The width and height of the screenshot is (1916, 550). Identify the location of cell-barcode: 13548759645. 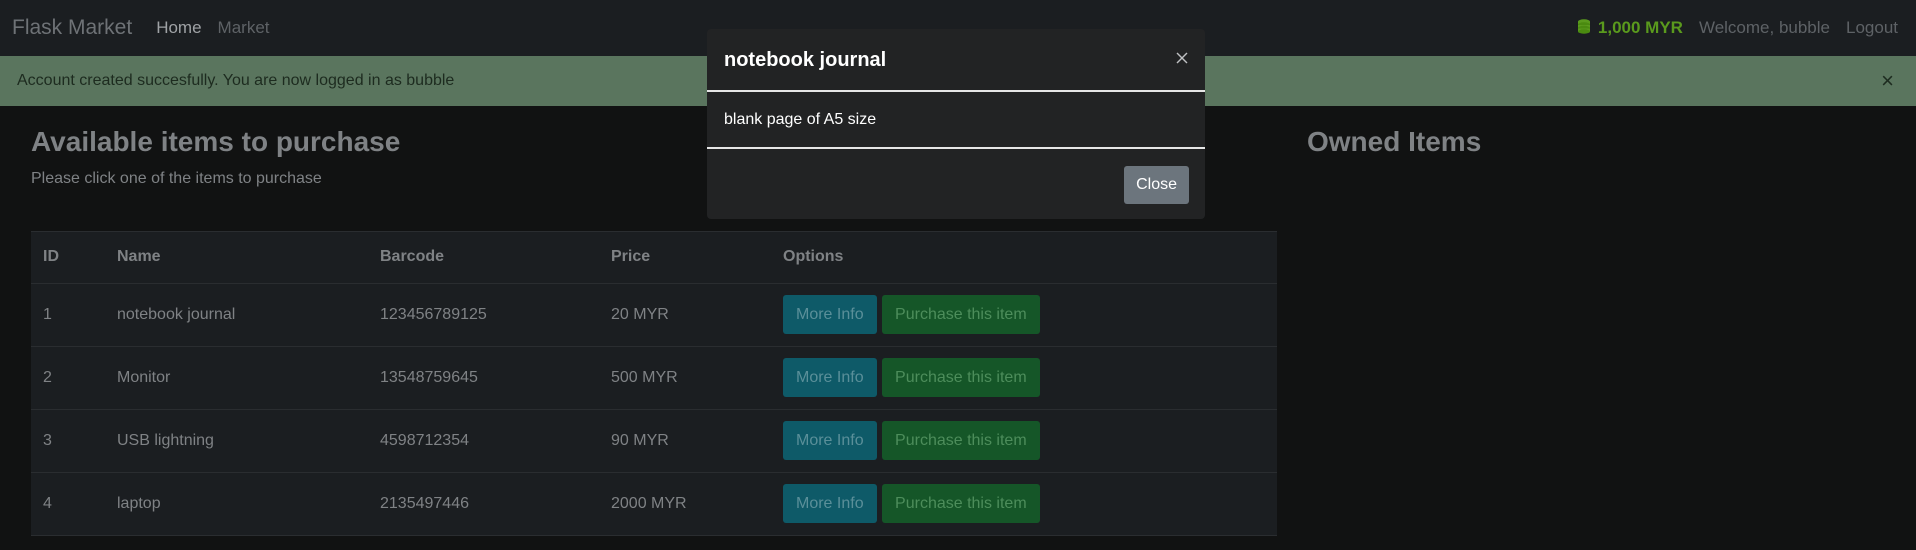
(483, 378).